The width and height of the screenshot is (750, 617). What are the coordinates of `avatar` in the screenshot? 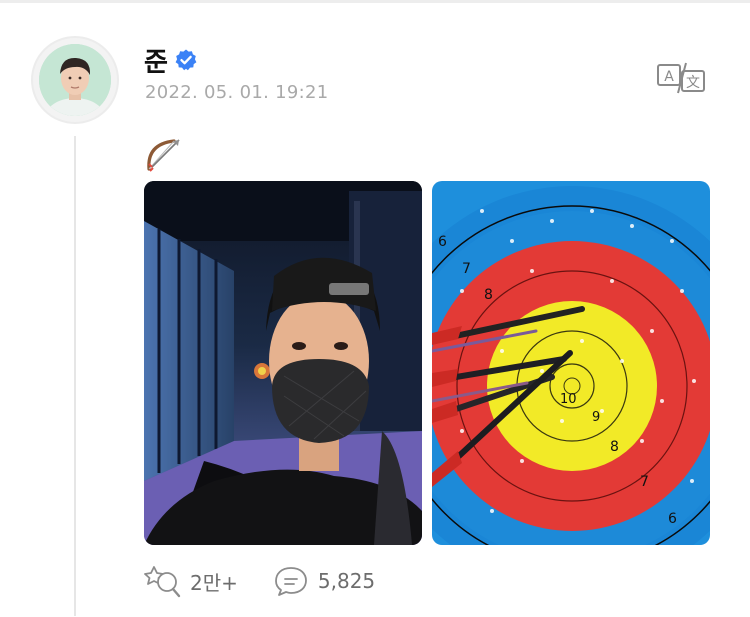 It's located at (75, 80).